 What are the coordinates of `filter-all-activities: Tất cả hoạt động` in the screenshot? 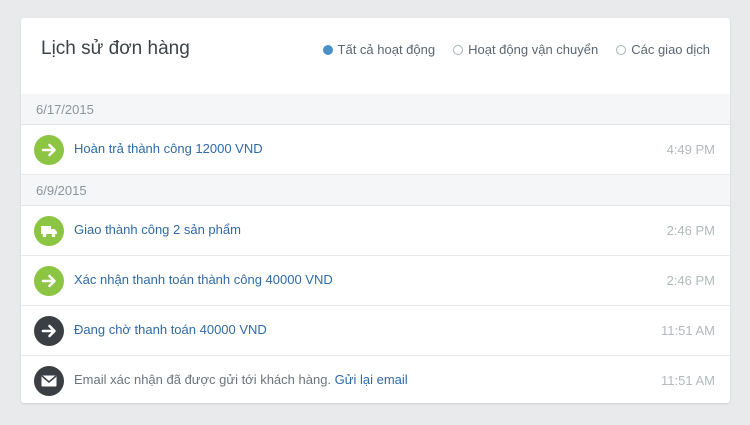 It's located at (379, 49).